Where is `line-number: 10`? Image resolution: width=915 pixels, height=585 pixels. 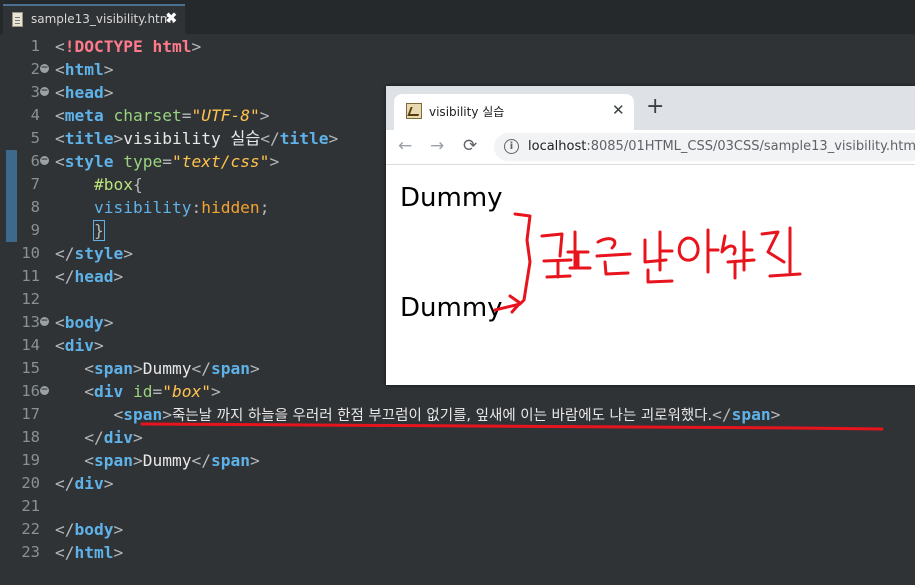
line-number: 10 is located at coordinates (30, 253).